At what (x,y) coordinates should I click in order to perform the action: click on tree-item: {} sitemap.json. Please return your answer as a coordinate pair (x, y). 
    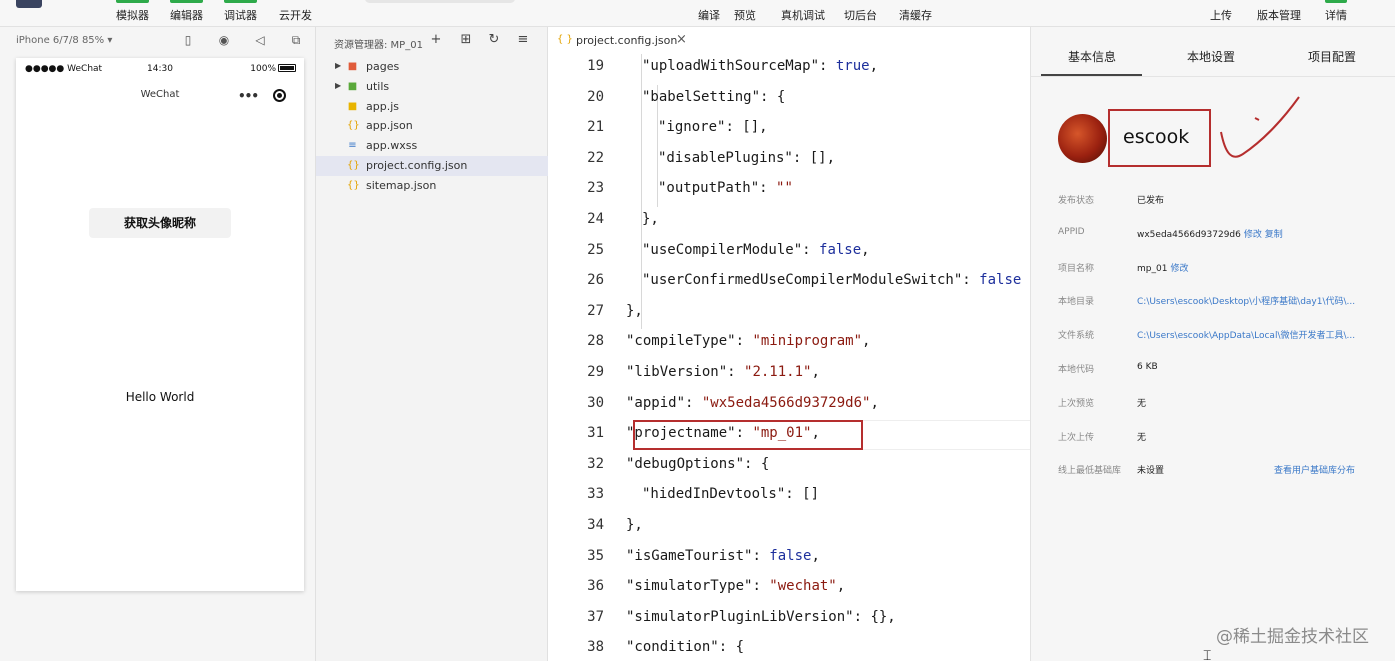
    Looking at the image, I should click on (432, 186).